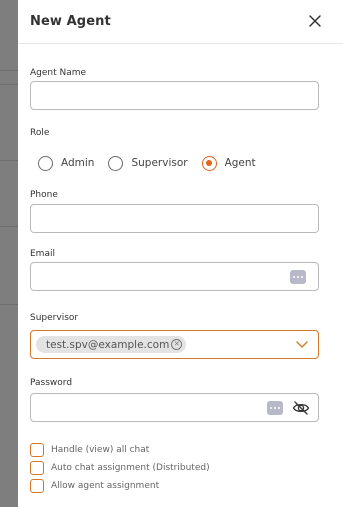 This screenshot has height=507, width=343. I want to click on checkbox-auto-chat-assignment: Auto chat assignment (Distributed), so click(120, 468).